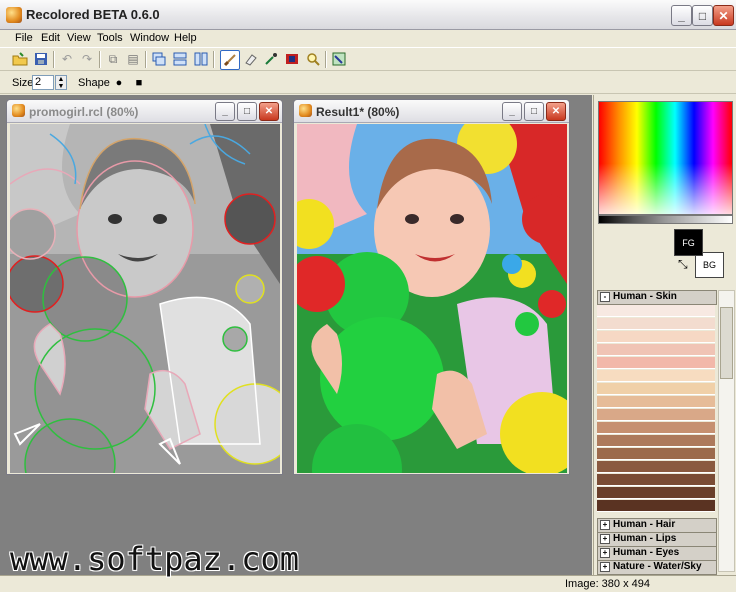  I want to click on window-title: Recolored BETA 0.6.0, so click(93, 14).